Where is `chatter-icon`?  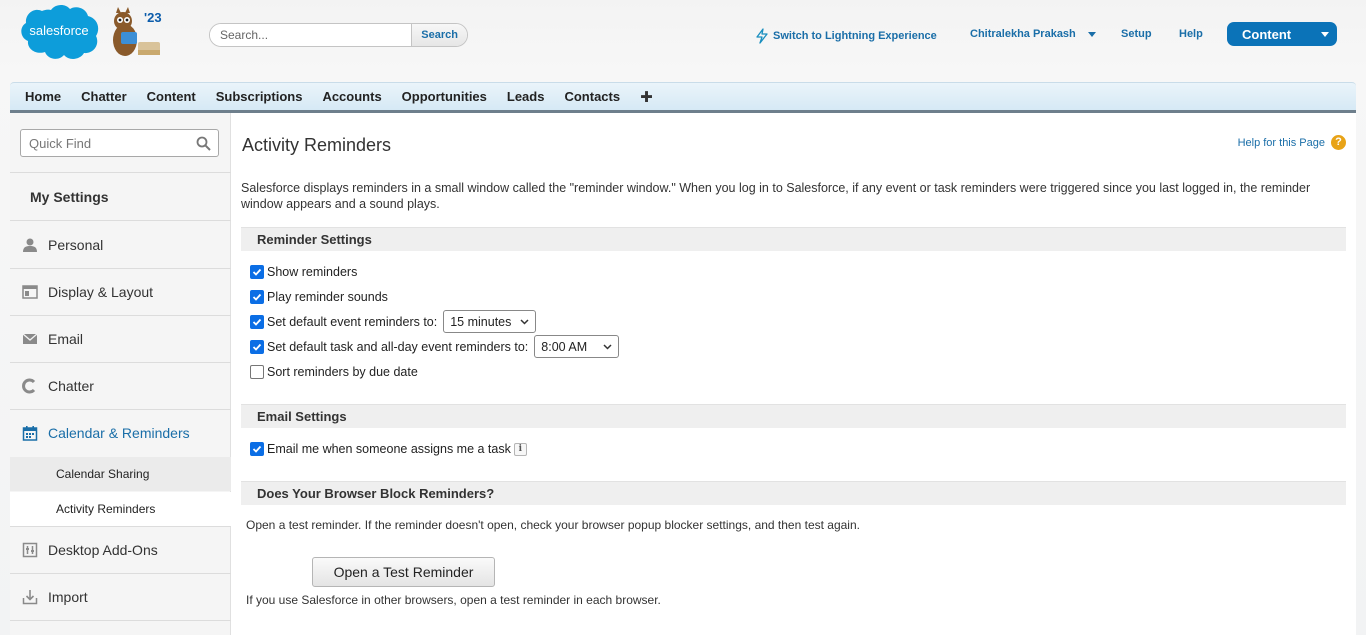 chatter-icon is located at coordinates (29, 386).